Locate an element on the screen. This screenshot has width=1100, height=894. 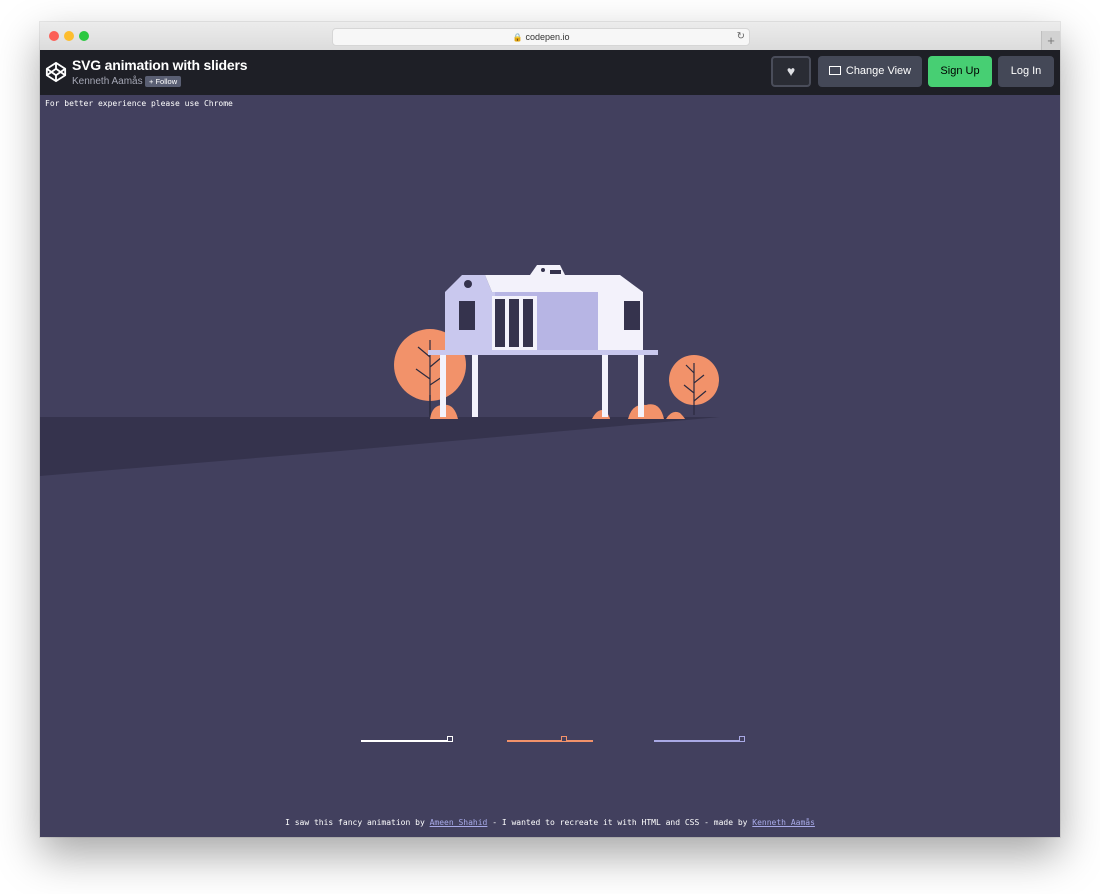
footer-text: I saw this fancy animation by is located at coordinates (357, 822).